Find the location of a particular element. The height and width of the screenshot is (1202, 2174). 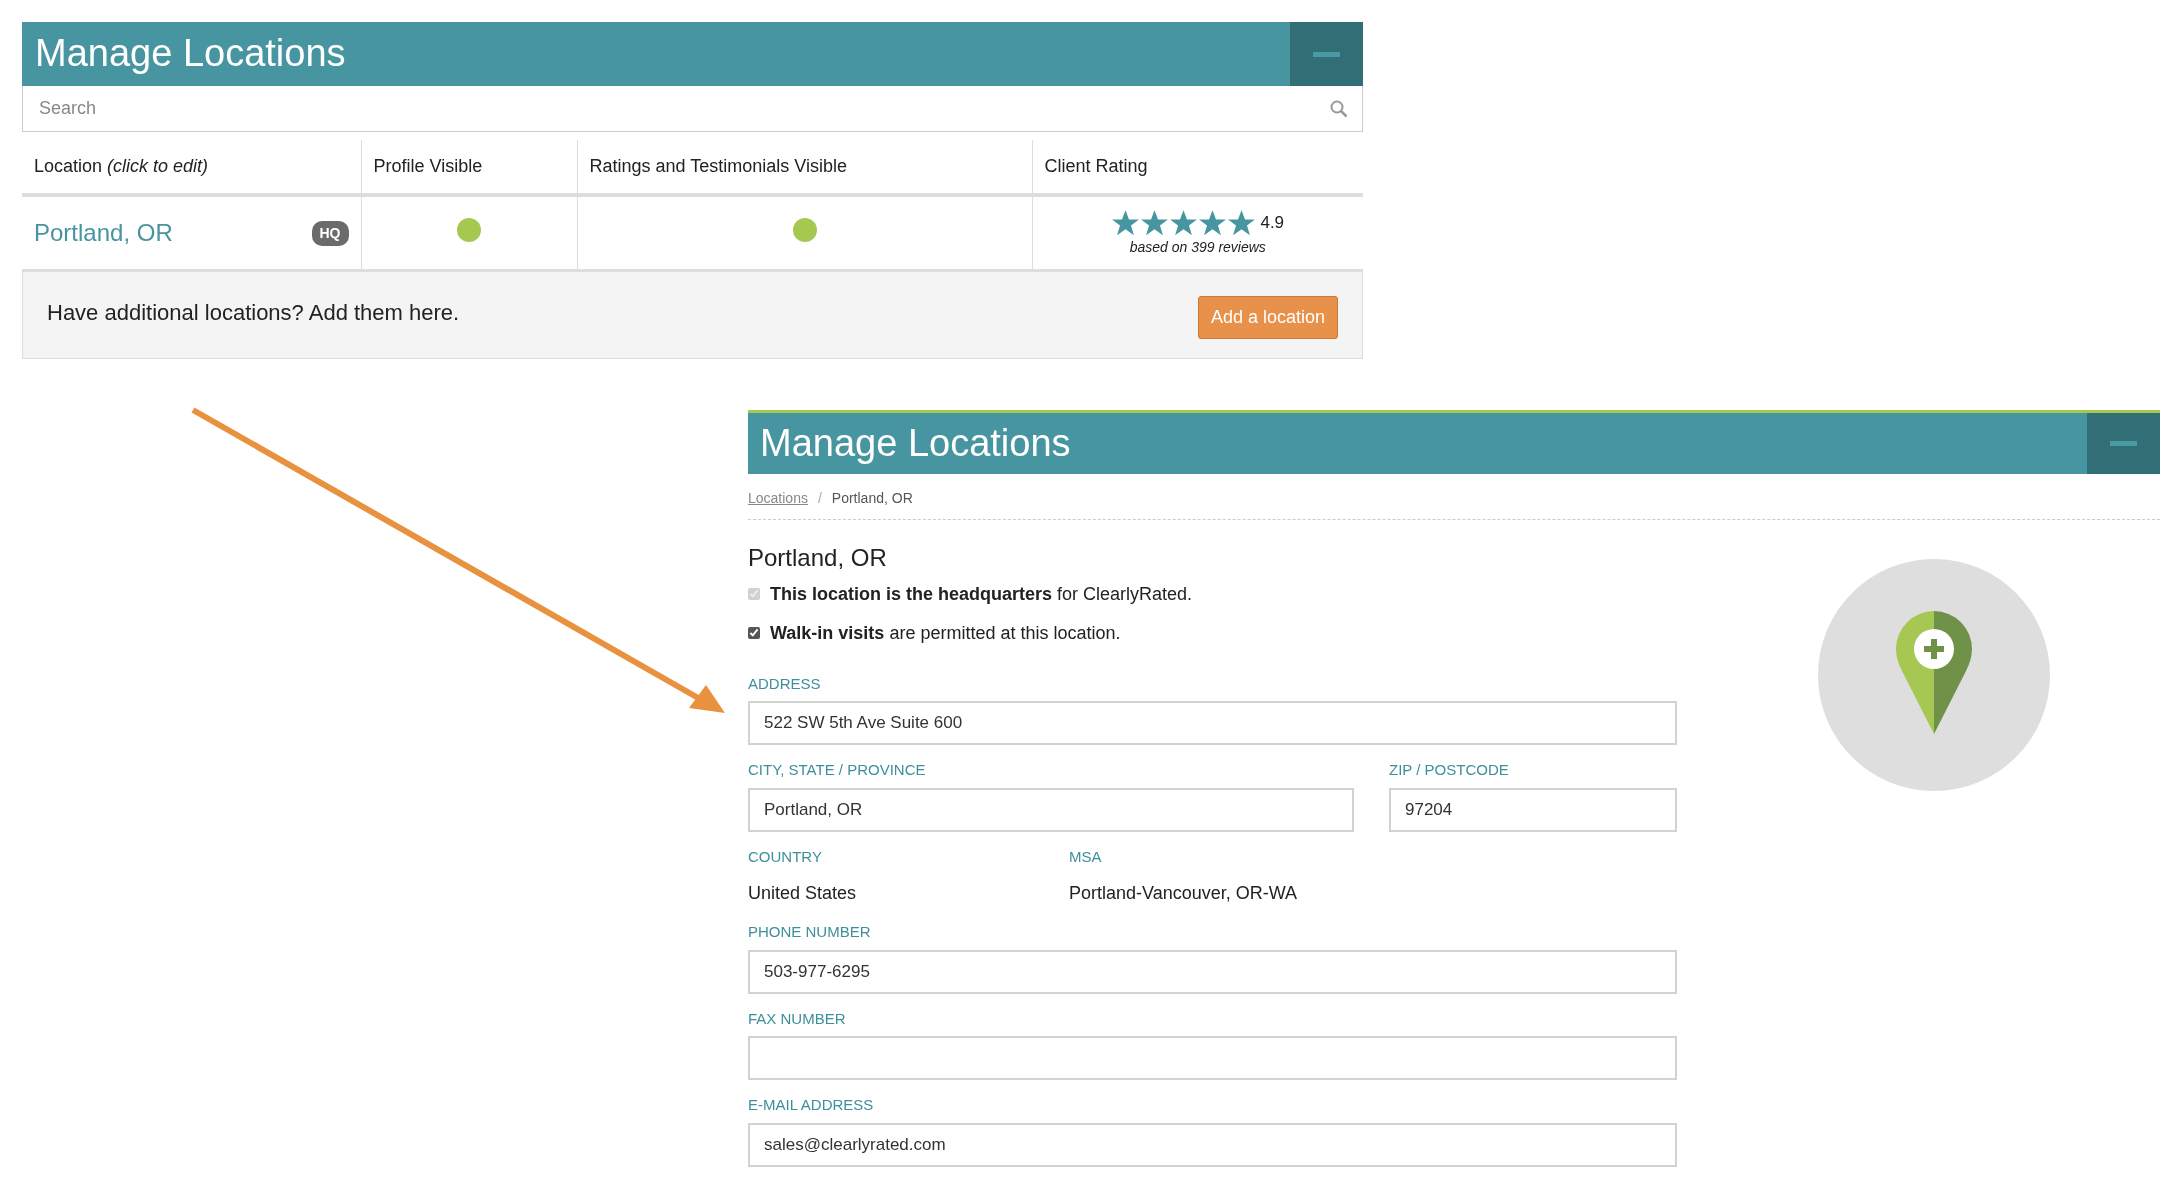

field-label: FAX NUMBER is located at coordinates (797, 1018).